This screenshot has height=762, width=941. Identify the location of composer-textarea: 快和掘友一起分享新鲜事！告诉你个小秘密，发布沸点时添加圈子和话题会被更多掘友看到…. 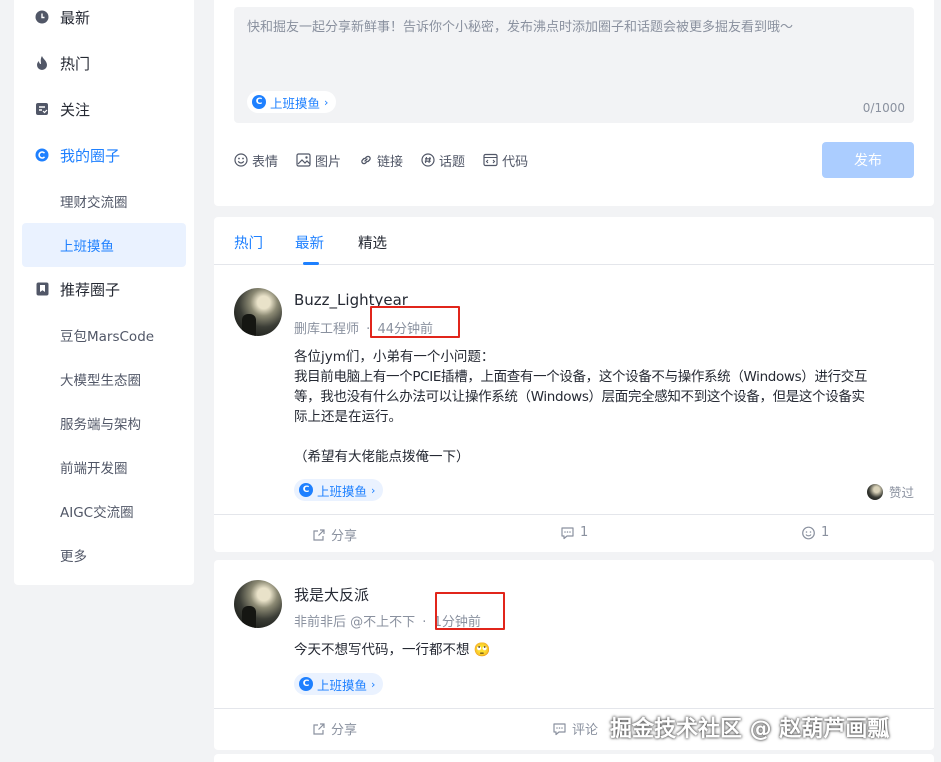
(574, 65).